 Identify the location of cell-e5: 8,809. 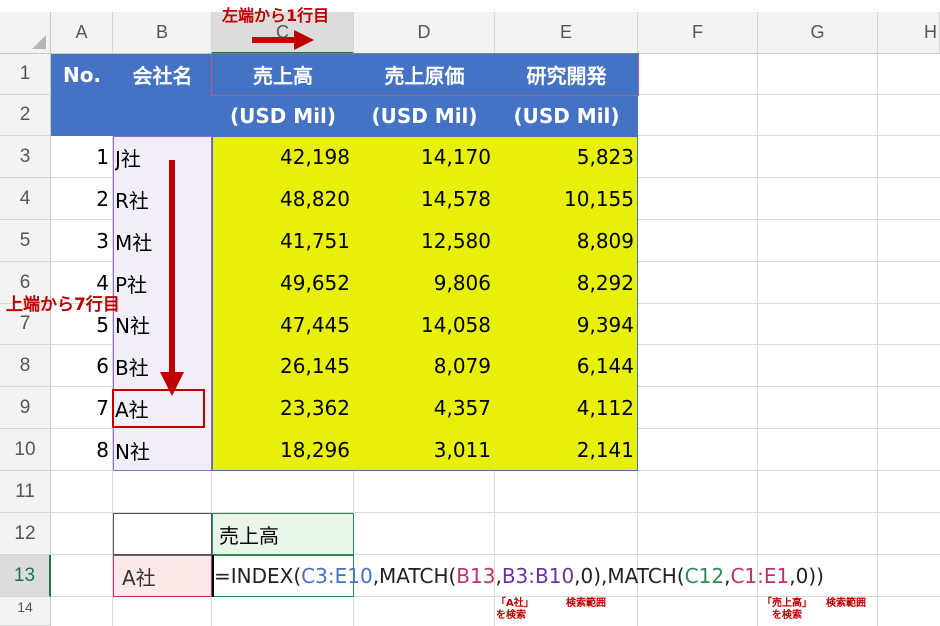
(566, 241).